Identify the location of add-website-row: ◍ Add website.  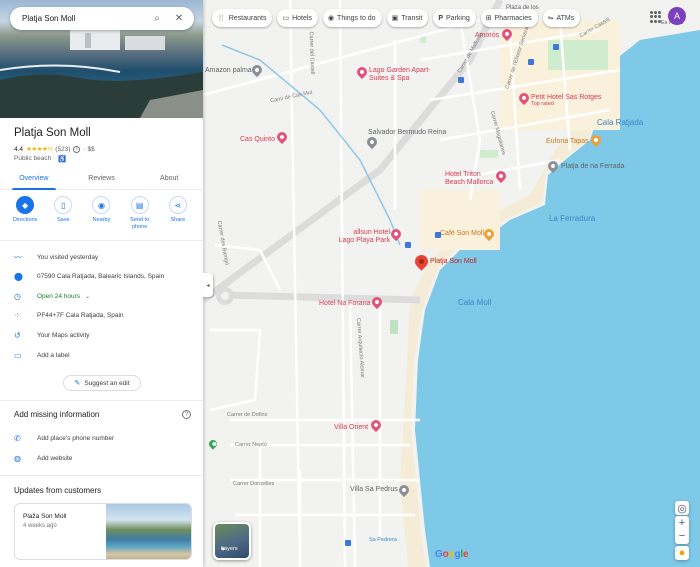
(101, 458).